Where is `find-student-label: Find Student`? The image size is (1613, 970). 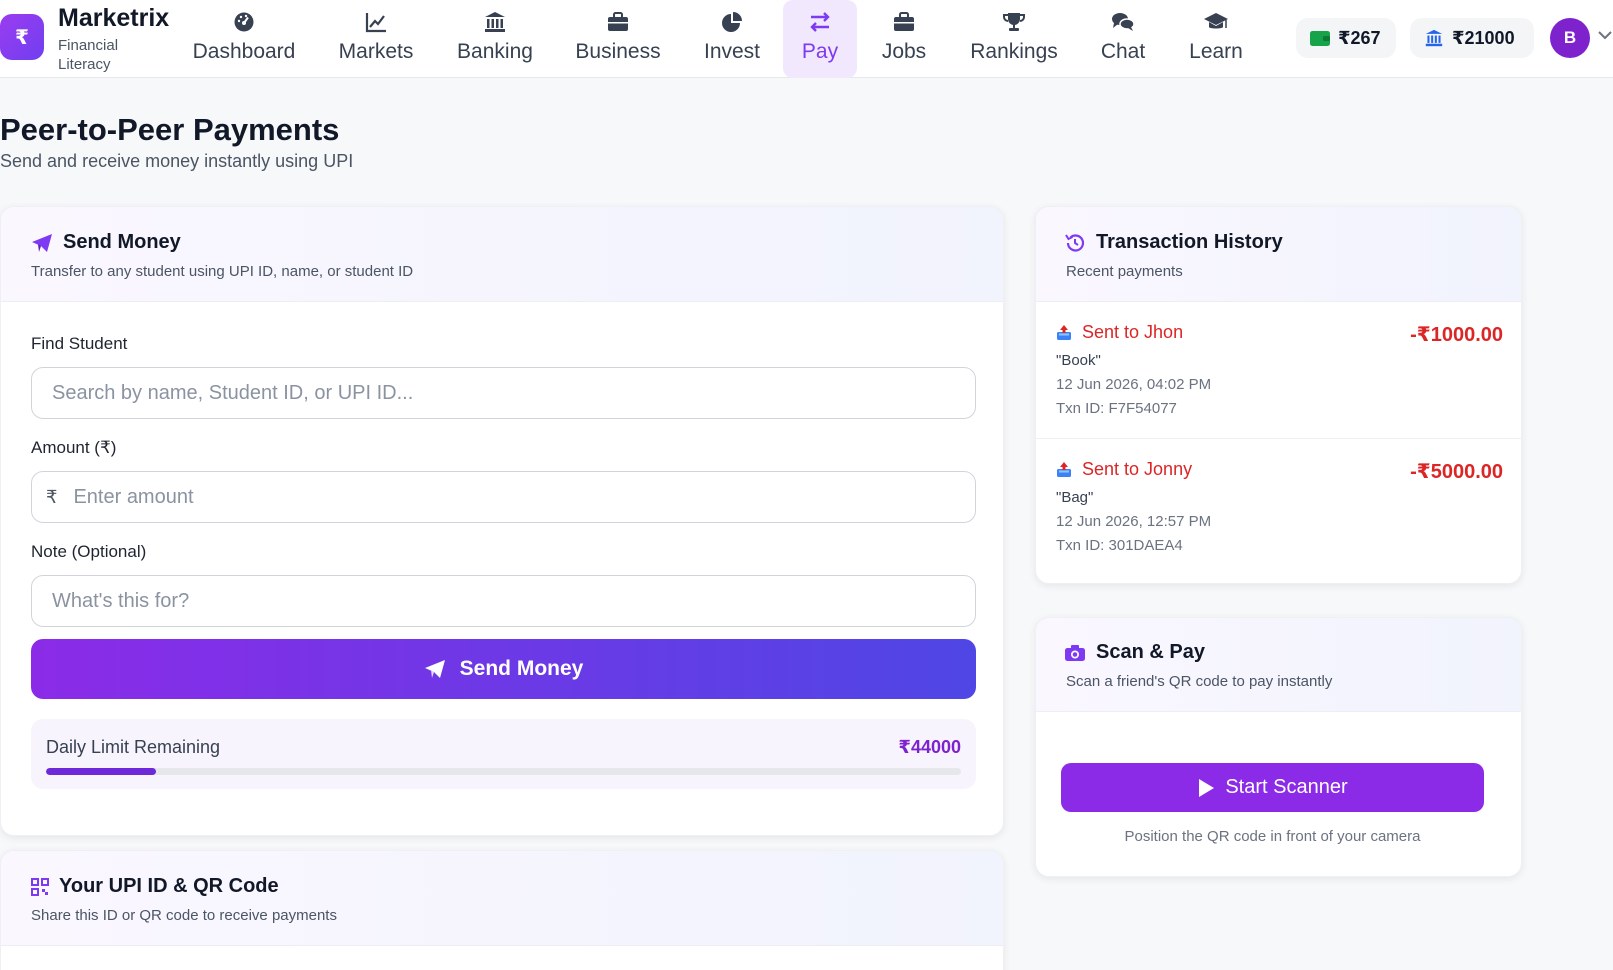
find-student-label: Find Student is located at coordinates (79, 343).